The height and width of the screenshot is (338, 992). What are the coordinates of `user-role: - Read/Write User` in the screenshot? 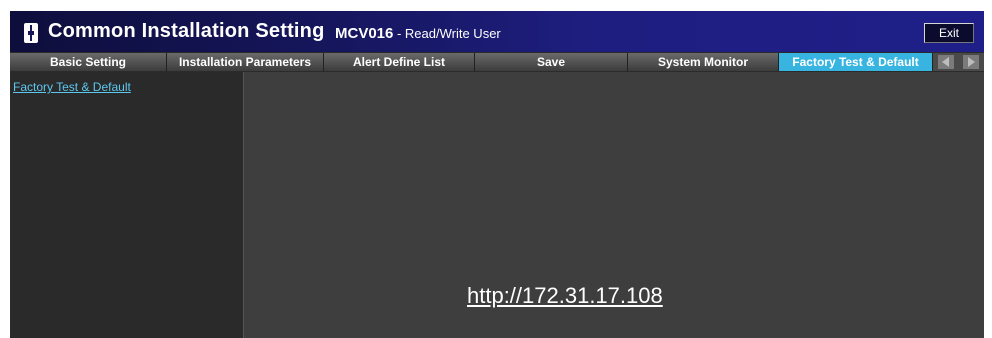 It's located at (447, 33).